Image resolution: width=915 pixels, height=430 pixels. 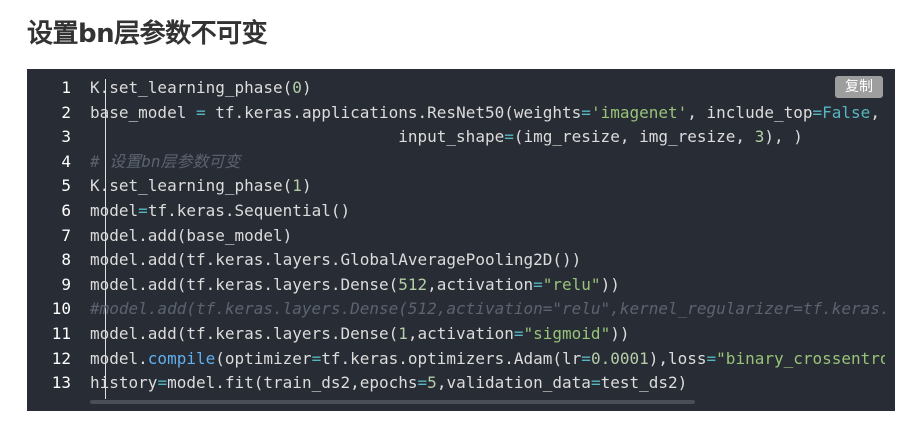 I want to click on line-number: 13, so click(x=61, y=383).